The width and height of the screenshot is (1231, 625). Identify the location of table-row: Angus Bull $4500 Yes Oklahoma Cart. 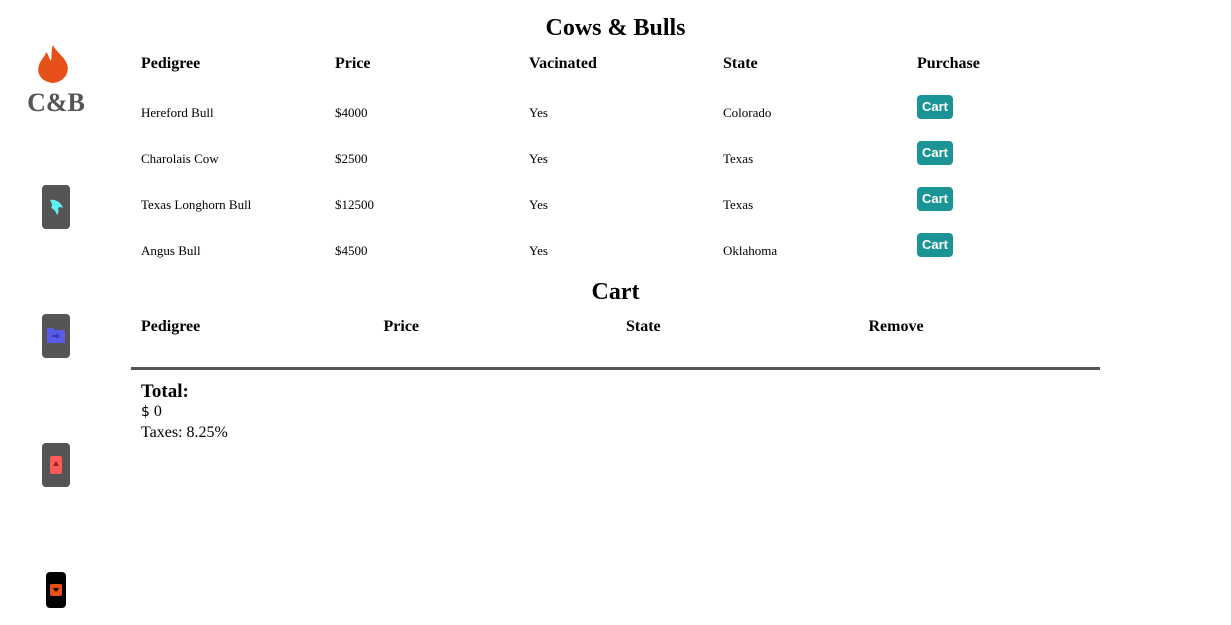
(626, 246).